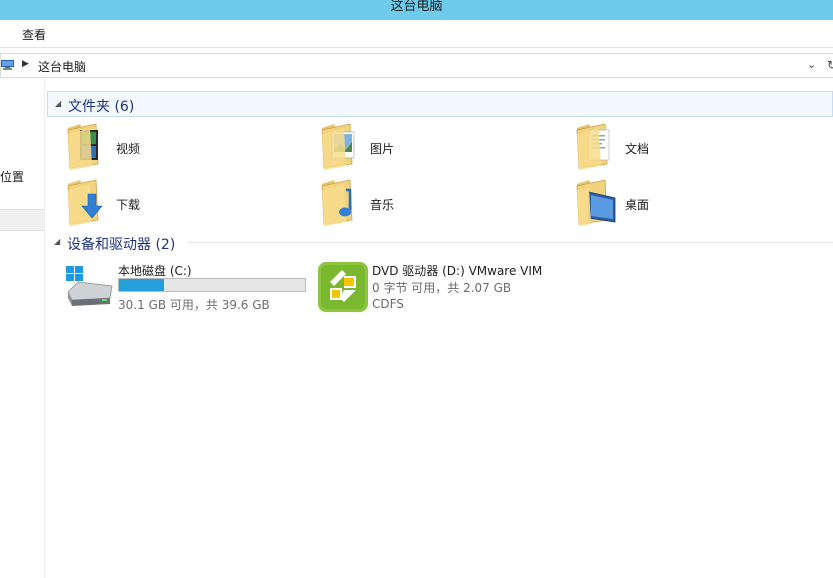 This screenshot has height=578, width=833. I want to click on downloads-folder-icon, so click(85, 202).